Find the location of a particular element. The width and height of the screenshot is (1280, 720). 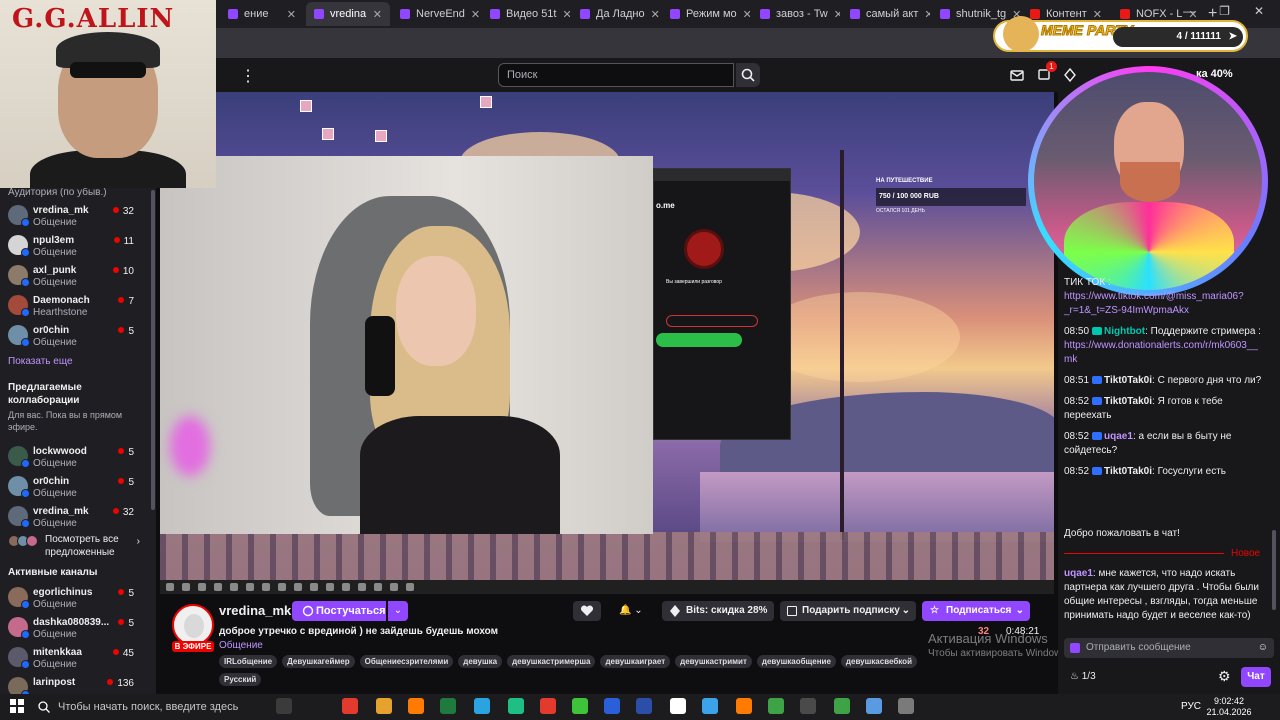

chat-input: Отправить сообщение ☺ is located at coordinates (1169, 648).